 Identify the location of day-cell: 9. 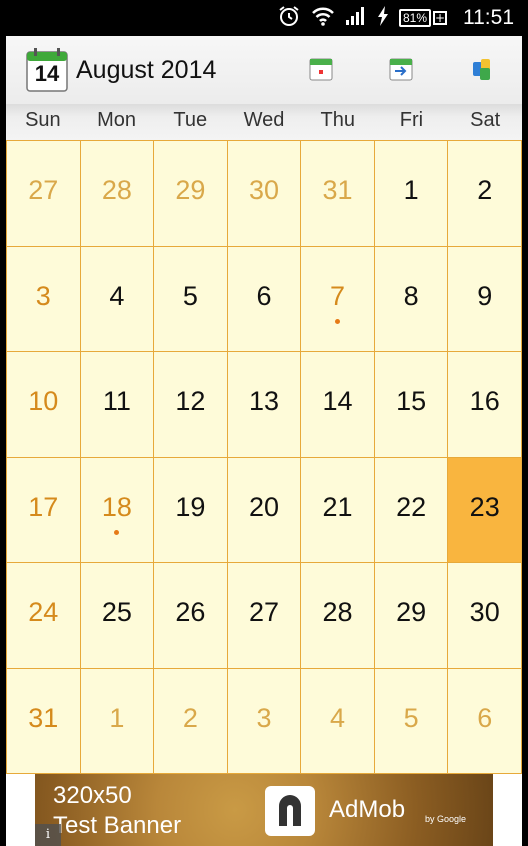
(485, 299).